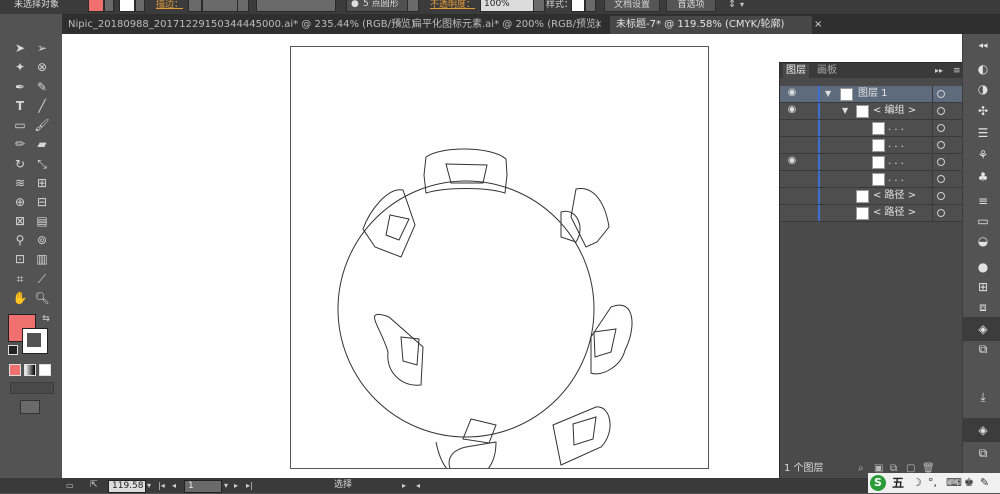 This screenshot has height=494, width=1000. What do you see at coordinates (195, 6) in the screenshot?
I see `stroke-weight-stepper` at bounding box center [195, 6].